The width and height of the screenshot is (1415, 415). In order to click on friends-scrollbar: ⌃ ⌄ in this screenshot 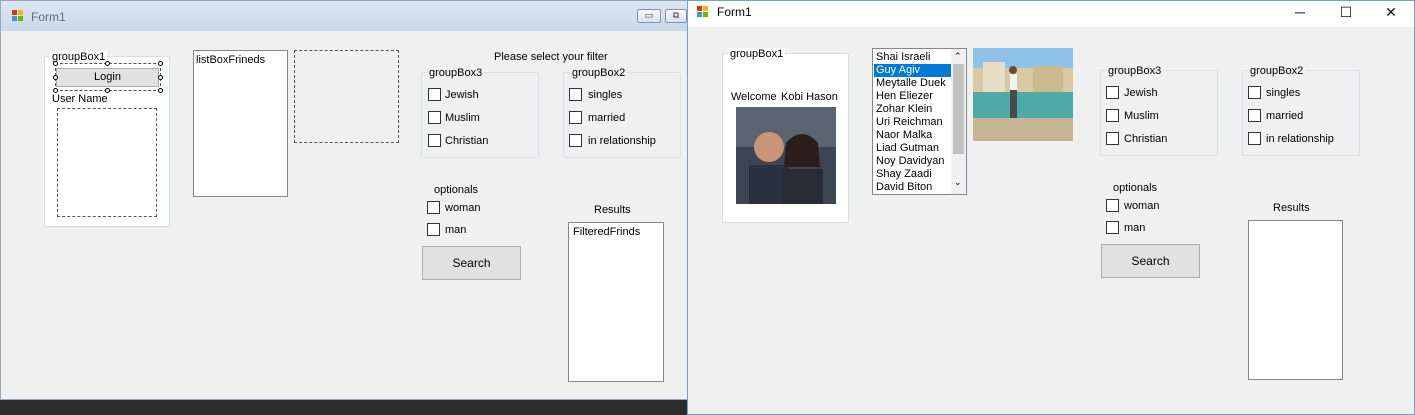, I will do `click(958, 121)`.